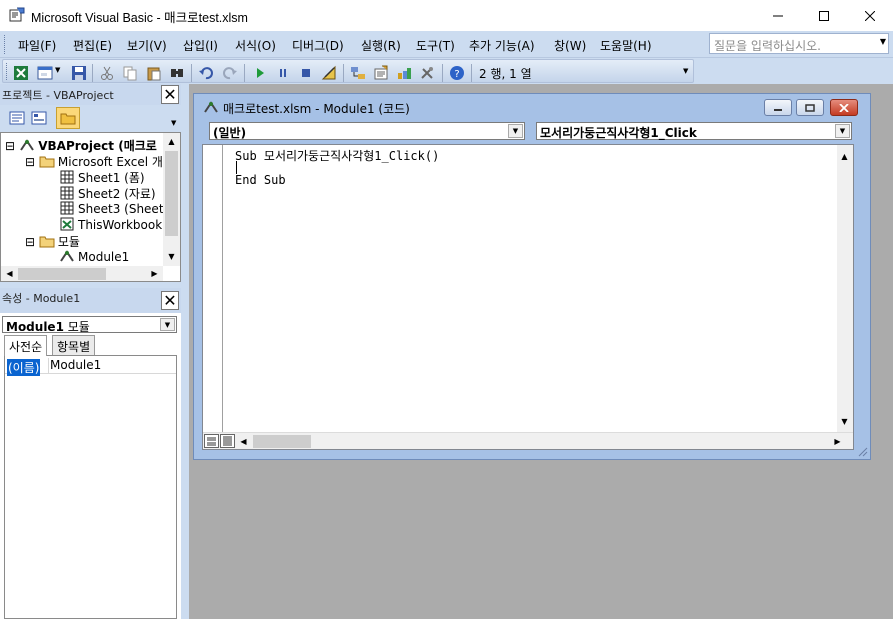 This screenshot has width=893, height=619. Describe the element at coordinates (283, 73) in the screenshot. I see `break-icon` at that location.